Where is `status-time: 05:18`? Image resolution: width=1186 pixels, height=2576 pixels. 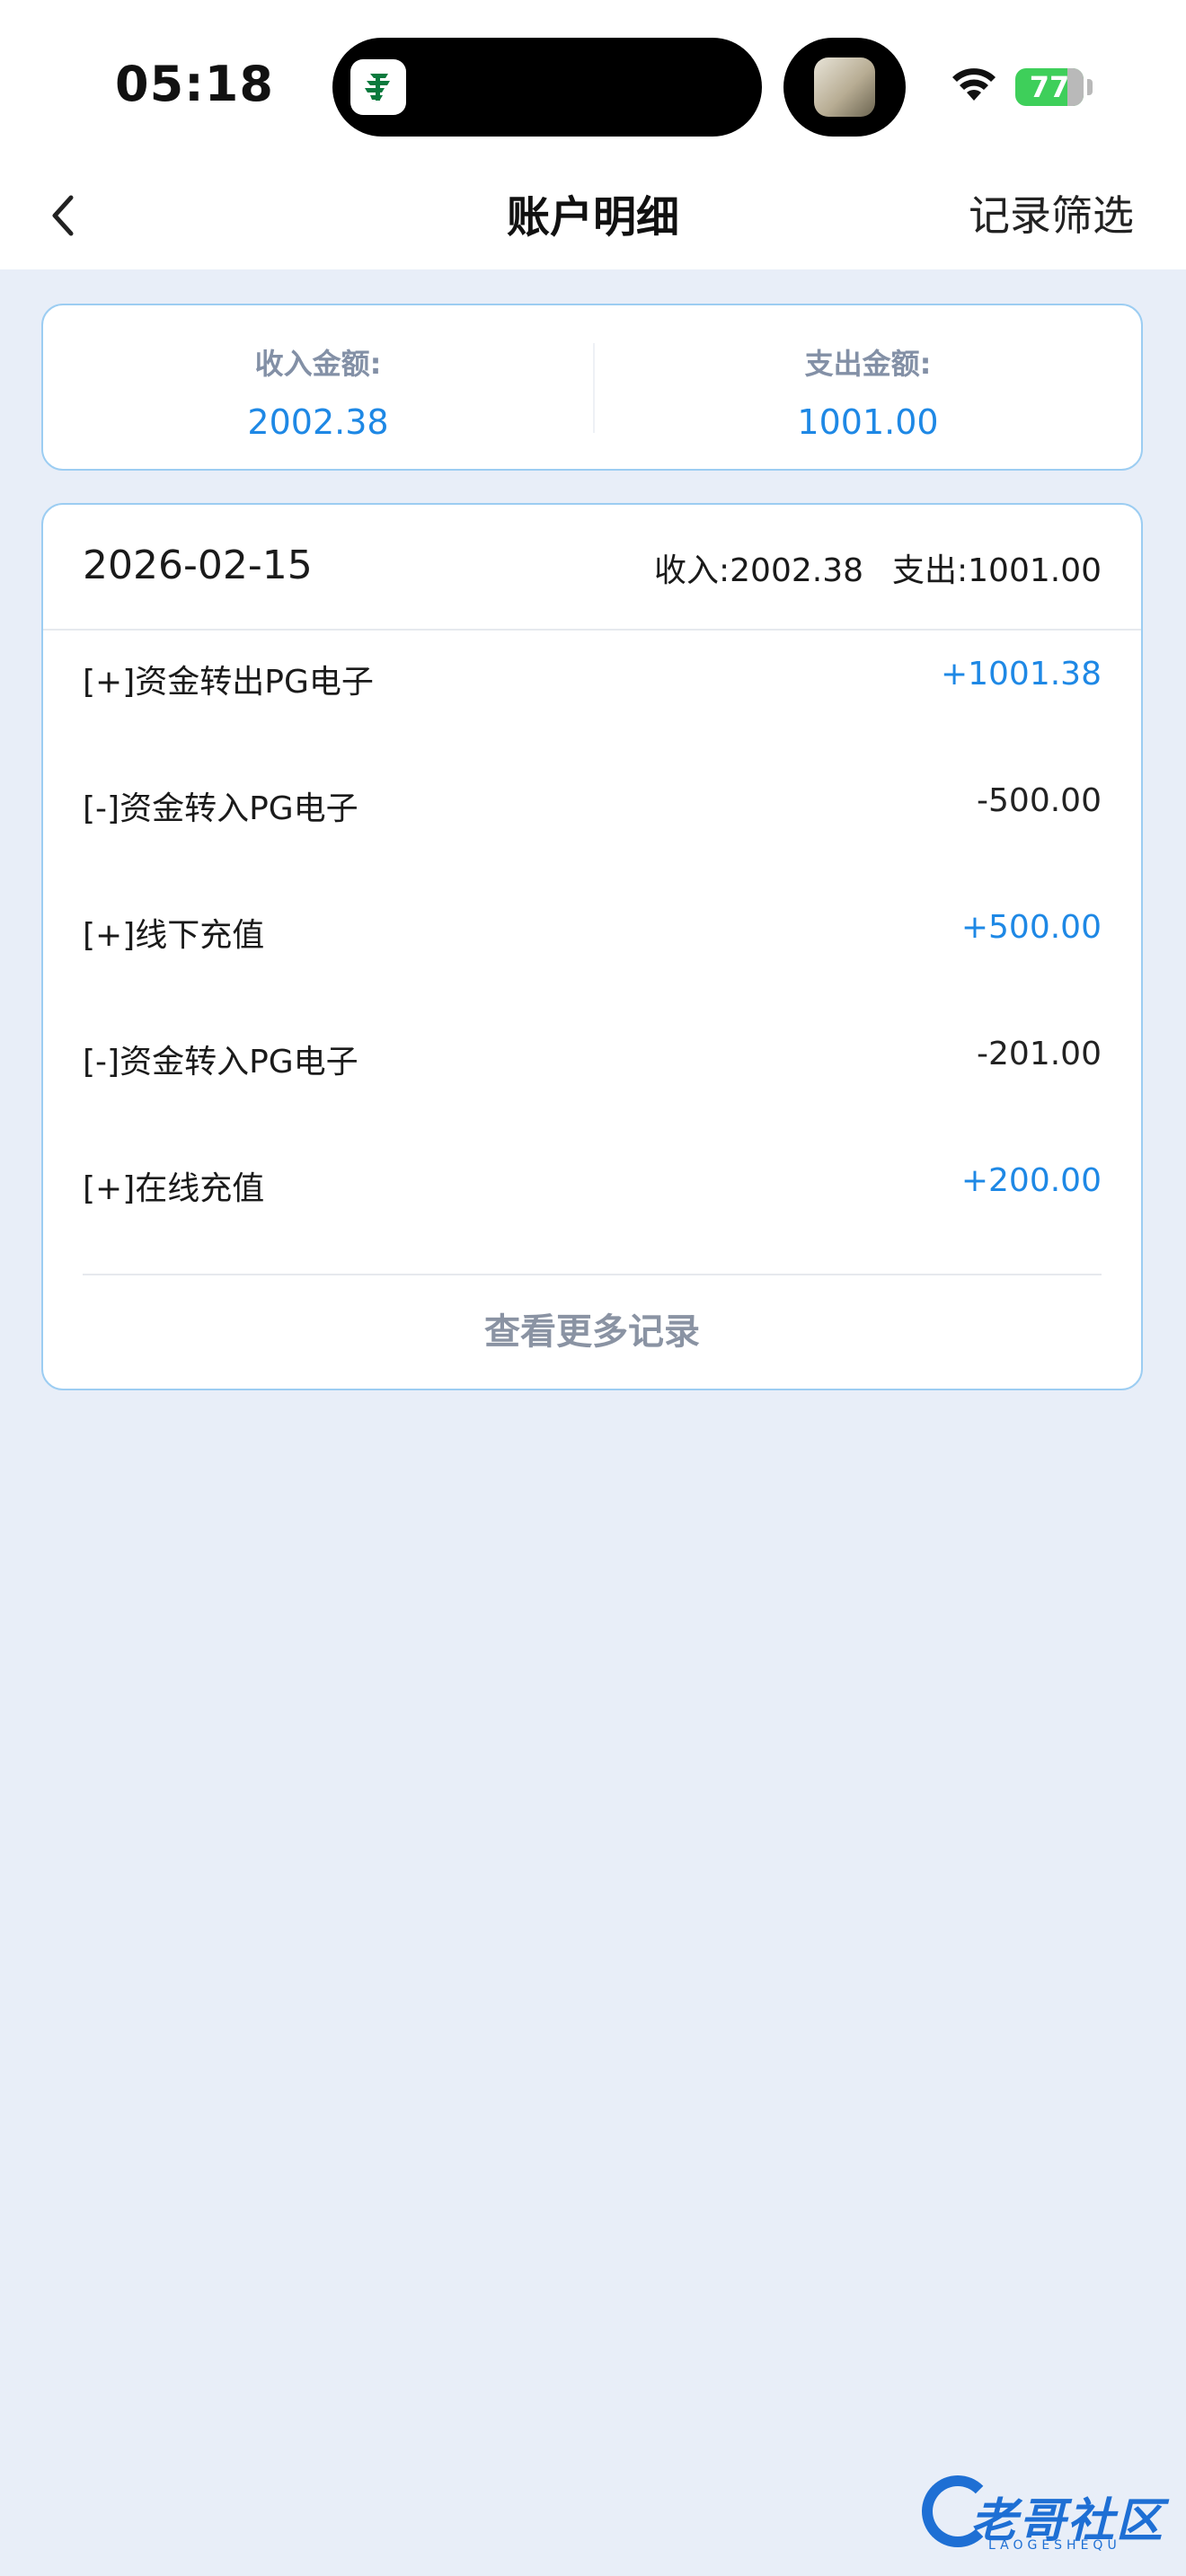
status-time: 05:18 is located at coordinates (194, 84).